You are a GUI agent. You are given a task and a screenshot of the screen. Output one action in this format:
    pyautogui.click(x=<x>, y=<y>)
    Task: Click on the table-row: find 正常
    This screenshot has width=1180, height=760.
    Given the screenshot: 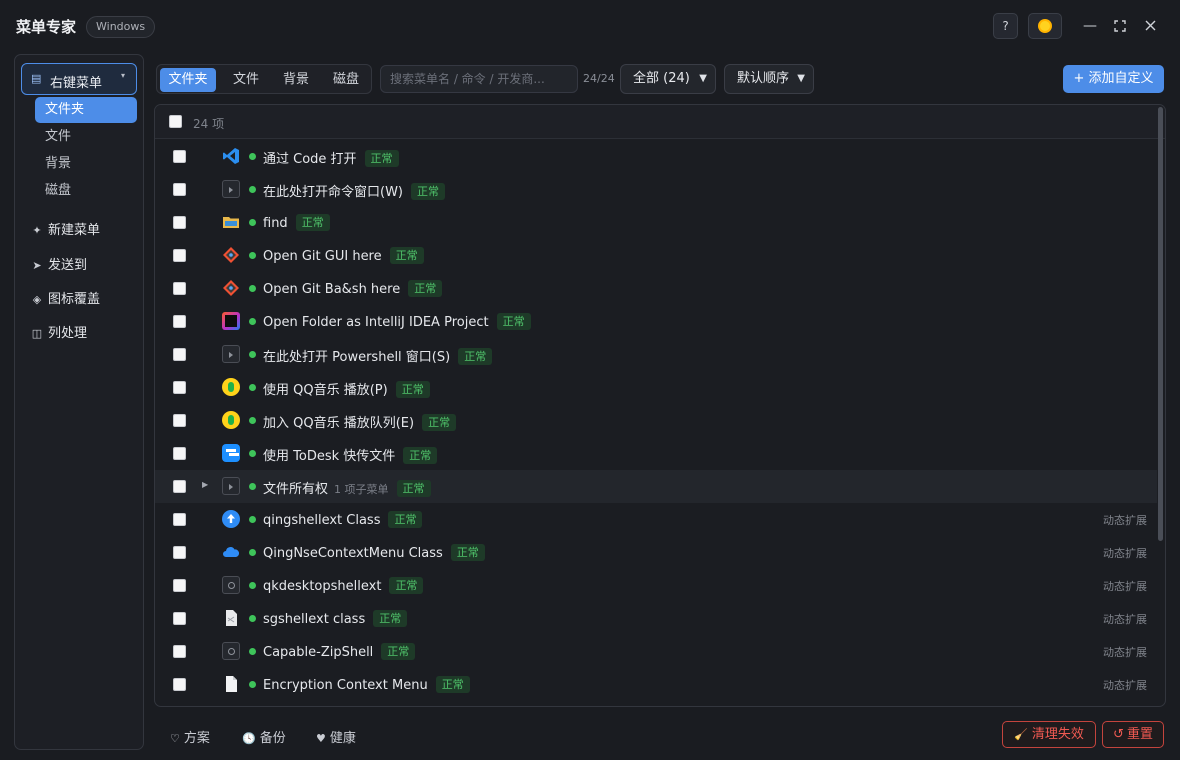 What is the action you would take?
    pyautogui.click(x=656, y=222)
    